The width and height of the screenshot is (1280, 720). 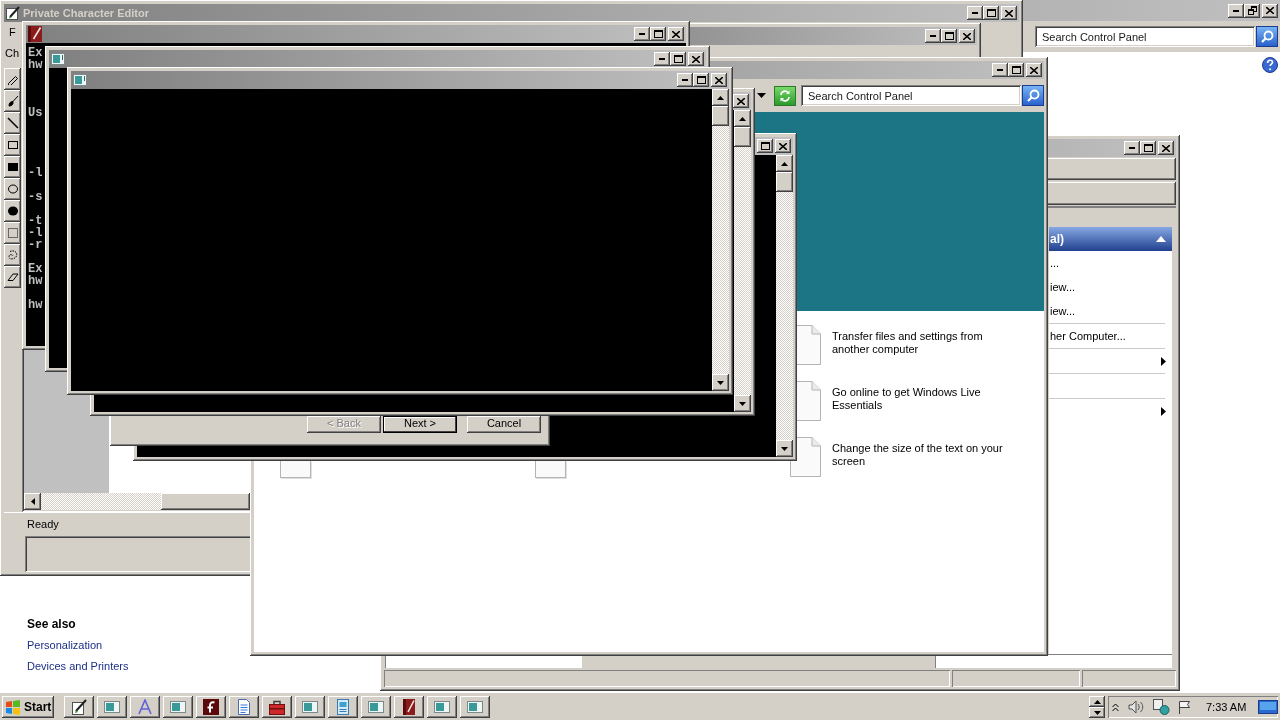 What do you see at coordinates (1268, 707) in the screenshot?
I see `show-desktop-button` at bounding box center [1268, 707].